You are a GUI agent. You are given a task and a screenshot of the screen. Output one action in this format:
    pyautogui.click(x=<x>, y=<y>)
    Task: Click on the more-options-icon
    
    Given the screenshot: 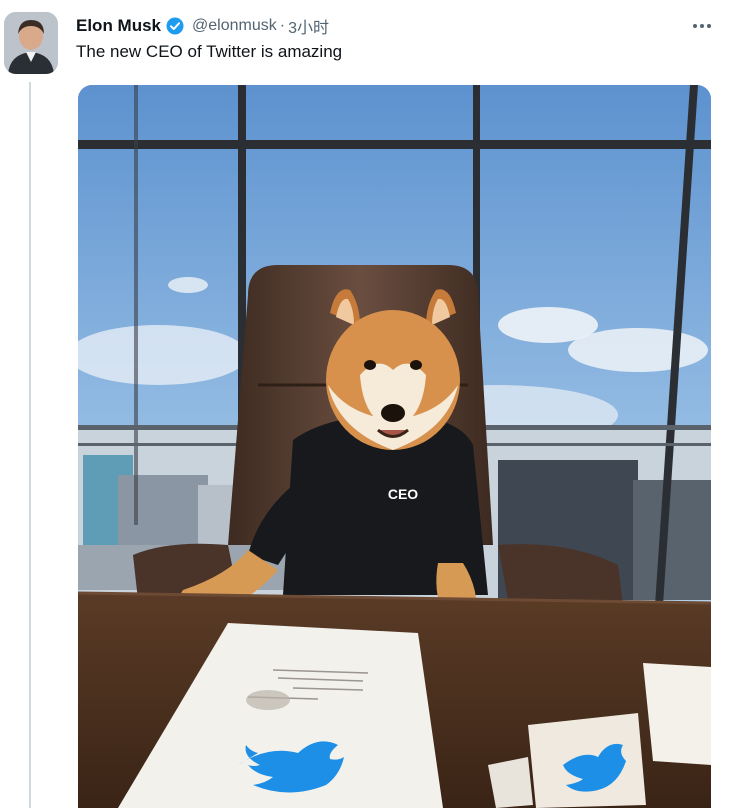 What is the action you would take?
    pyautogui.click(x=702, y=26)
    